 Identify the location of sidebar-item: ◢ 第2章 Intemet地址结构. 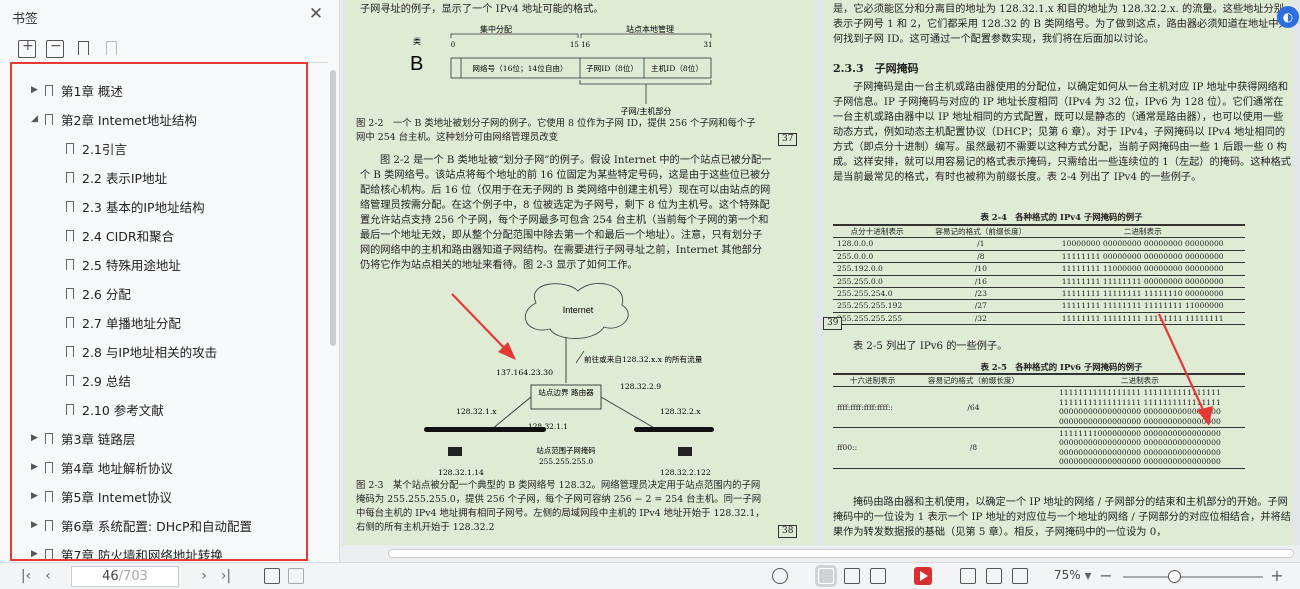
(114, 119).